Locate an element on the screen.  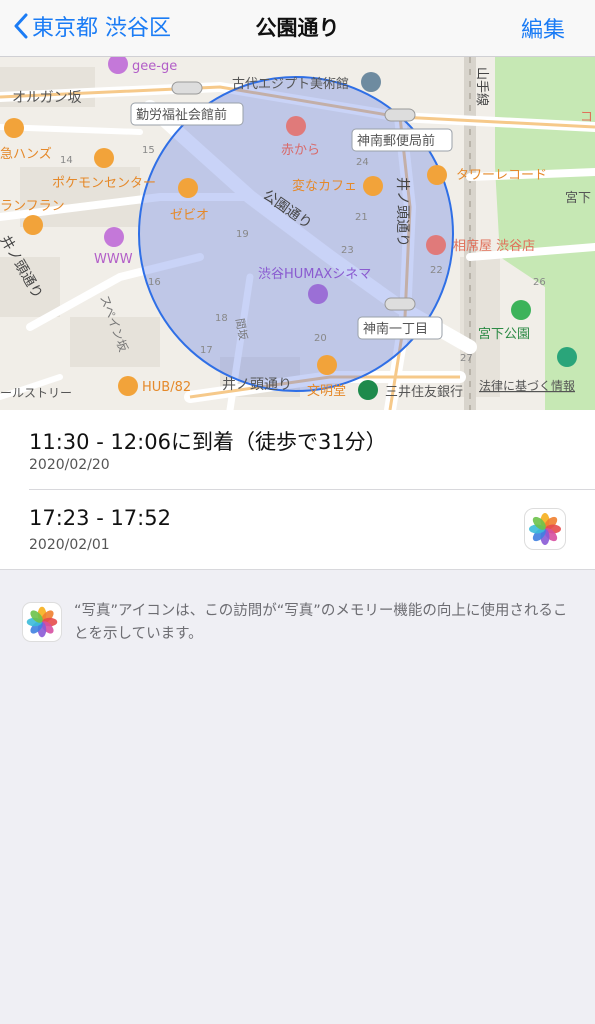
svg-text: 15 is located at coordinates (148, 150).